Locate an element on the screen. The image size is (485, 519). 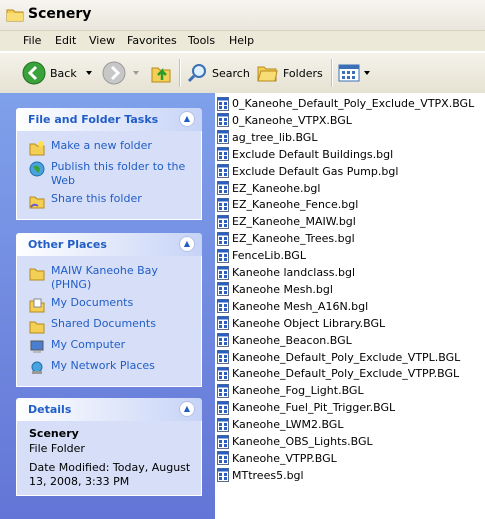
file-name: Kaneohe_LWM2.BGL is located at coordinates (288, 425).